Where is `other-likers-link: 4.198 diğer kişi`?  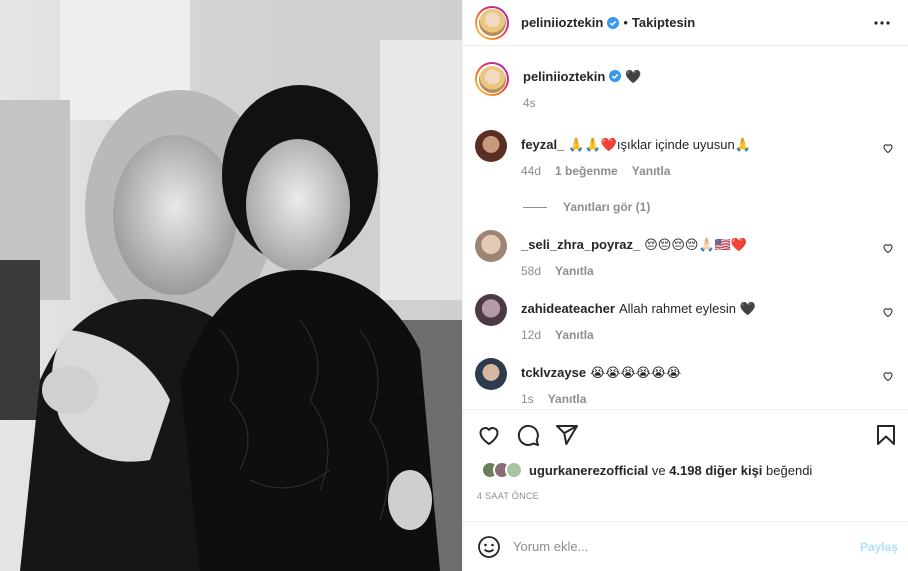
other-likers-link: 4.198 diğer kişi is located at coordinates (715, 470).